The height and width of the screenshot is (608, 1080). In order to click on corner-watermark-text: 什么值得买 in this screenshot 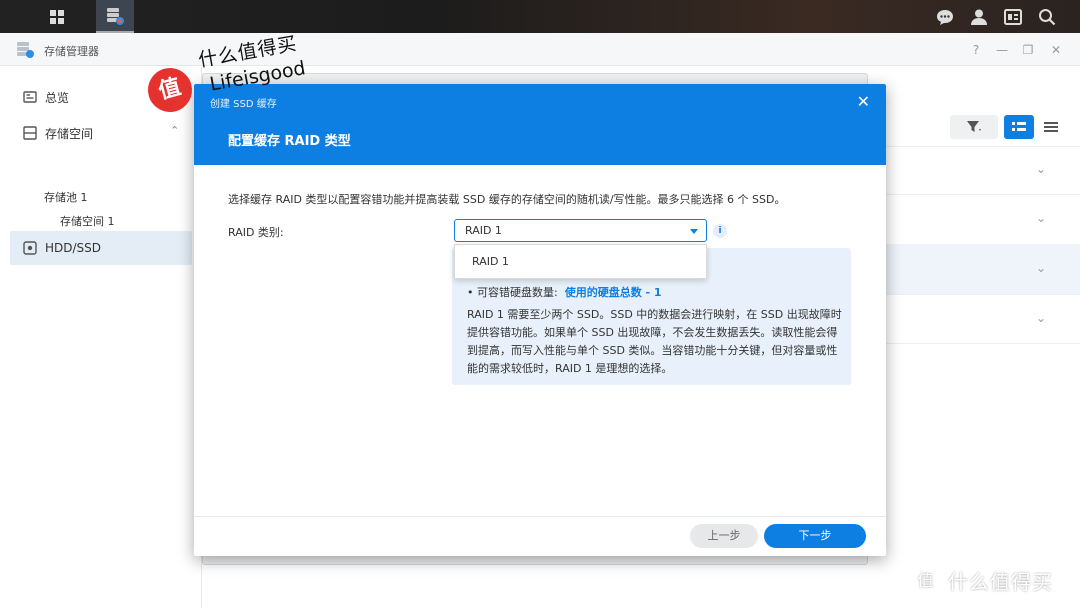, I will do `click(1000, 582)`.